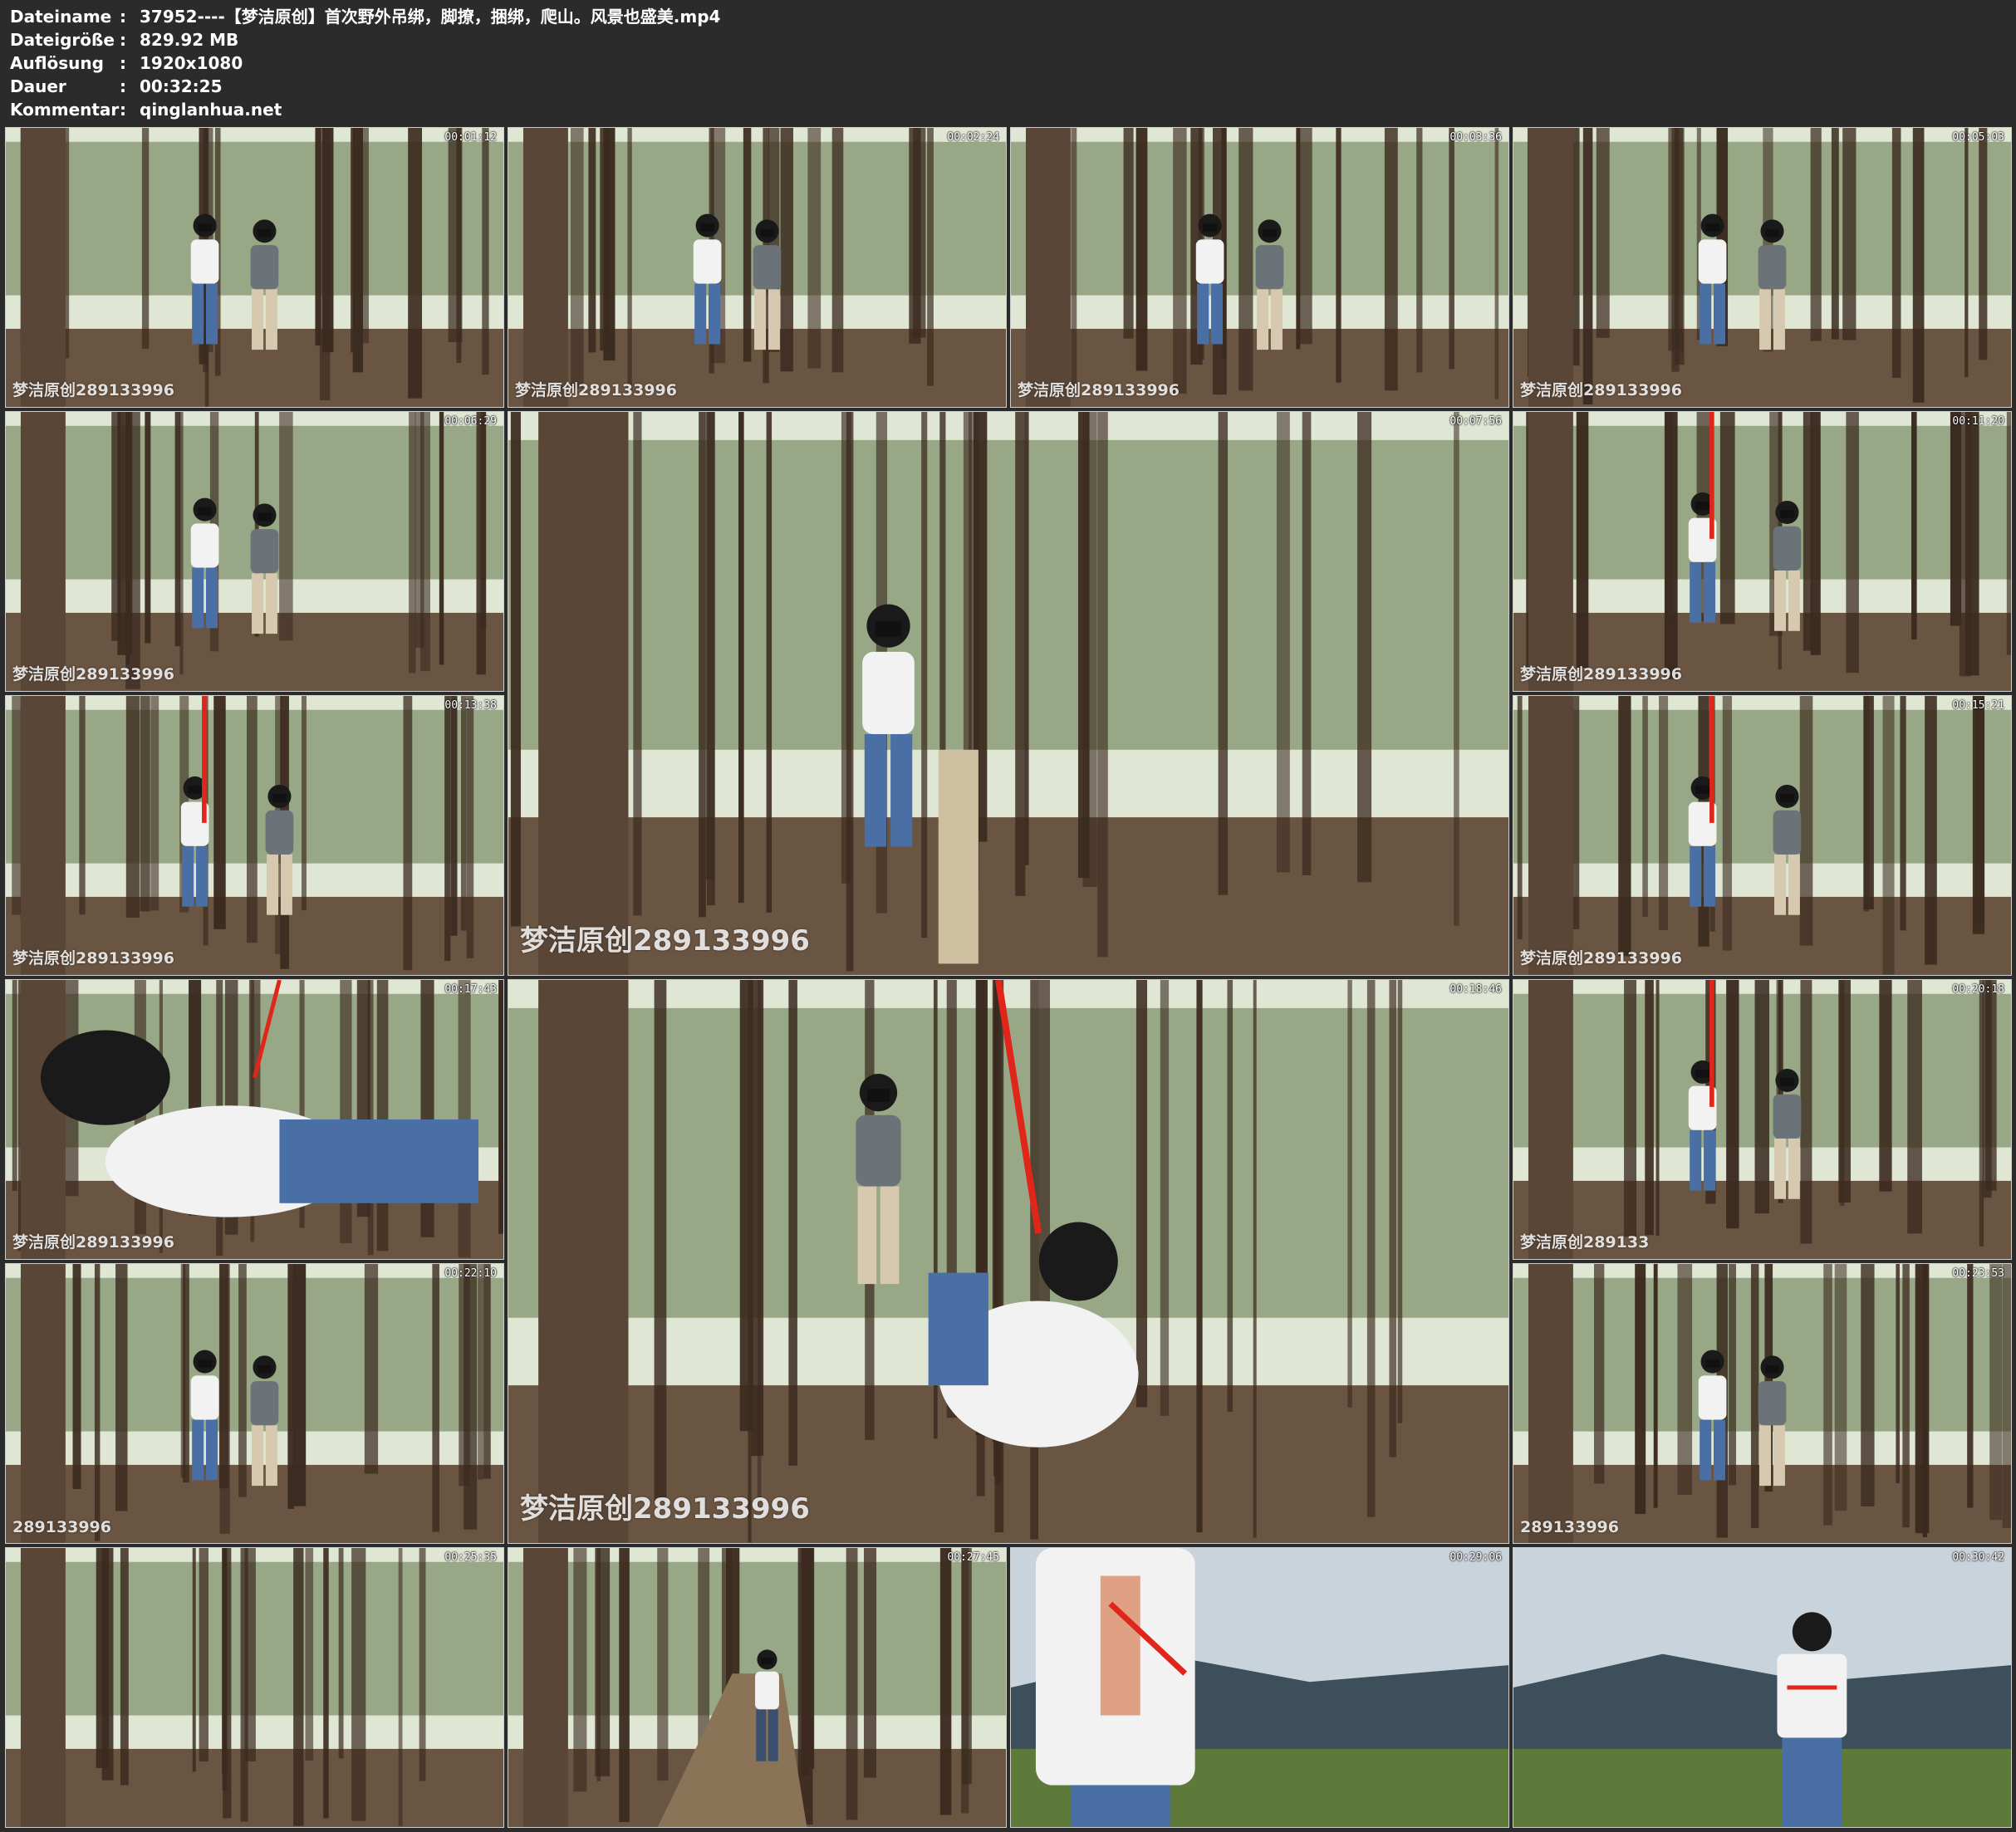 Image resolution: width=2016 pixels, height=1832 pixels. Describe the element at coordinates (1978, 990) in the screenshot. I see `thumbnail-timestamp: 00:20:18` at that location.